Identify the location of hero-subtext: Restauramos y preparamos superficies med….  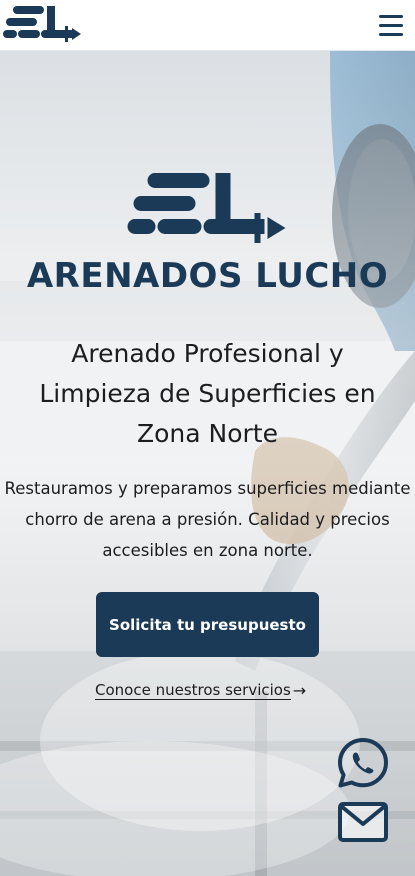
(207, 519).